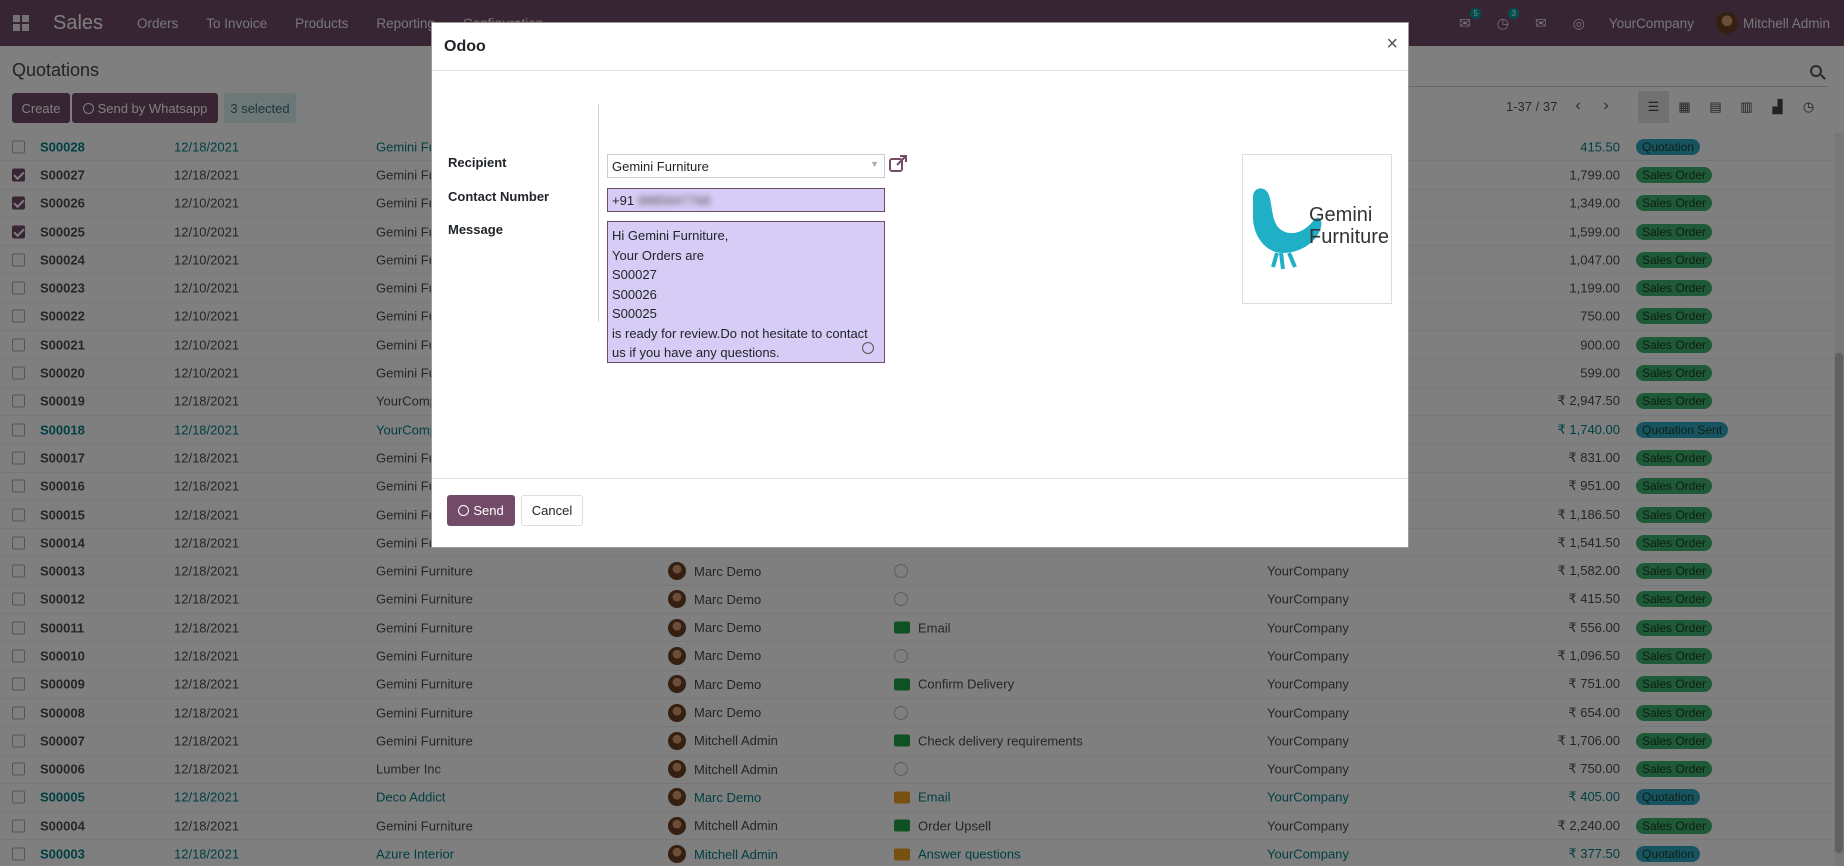 This screenshot has height=866, width=1844. Describe the element at coordinates (660, 166) in the screenshot. I see `recipient-value: Gemini Furniture` at that location.